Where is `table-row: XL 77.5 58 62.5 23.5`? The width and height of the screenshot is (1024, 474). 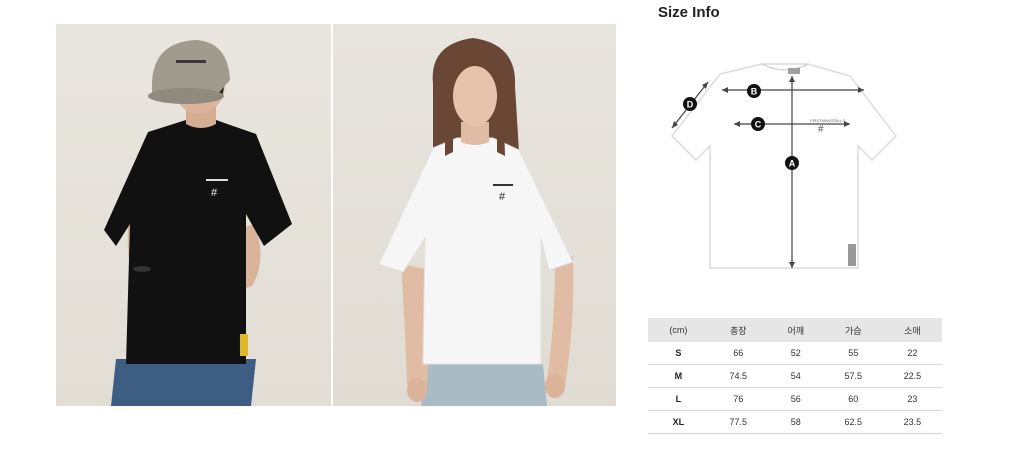 table-row: XL 77.5 58 62.5 23.5 is located at coordinates (795, 422).